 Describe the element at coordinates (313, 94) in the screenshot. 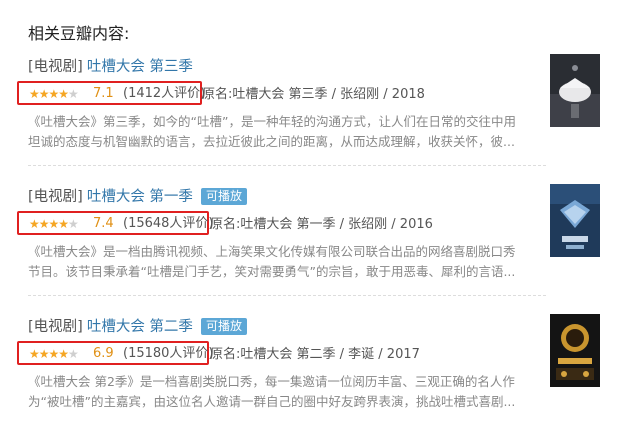

I see `original-title-meta: 原名:吐槽大会 第三季 / 张绍刚 / 2018` at that location.